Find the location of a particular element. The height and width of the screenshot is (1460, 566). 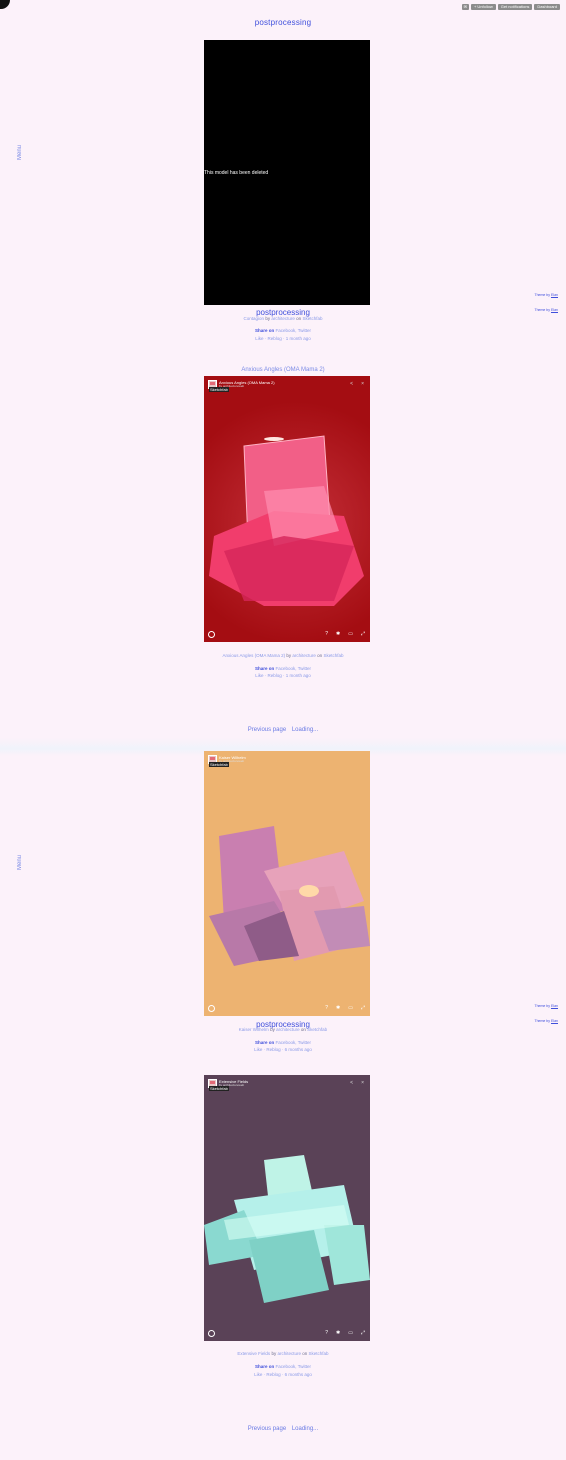

caption-model-link: Extensive Fields is located at coordinates (253, 1353).